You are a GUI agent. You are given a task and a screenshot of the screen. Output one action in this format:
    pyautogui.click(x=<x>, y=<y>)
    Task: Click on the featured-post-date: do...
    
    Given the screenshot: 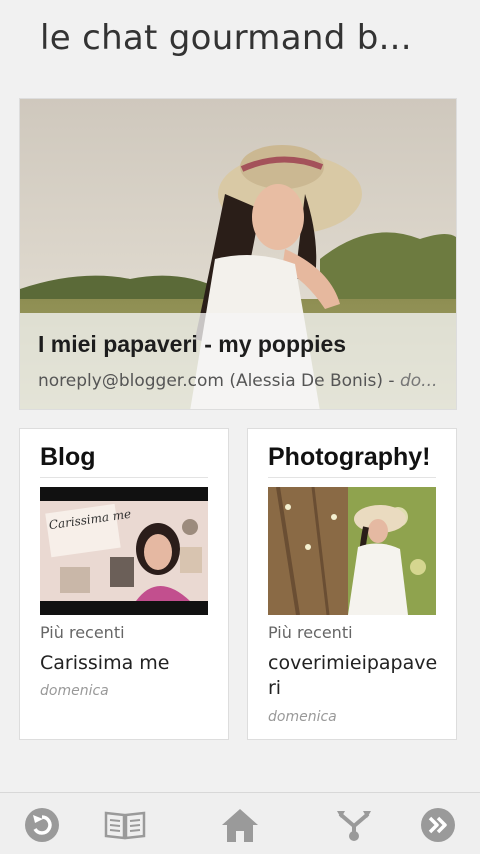 What is the action you would take?
    pyautogui.click(x=418, y=381)
    